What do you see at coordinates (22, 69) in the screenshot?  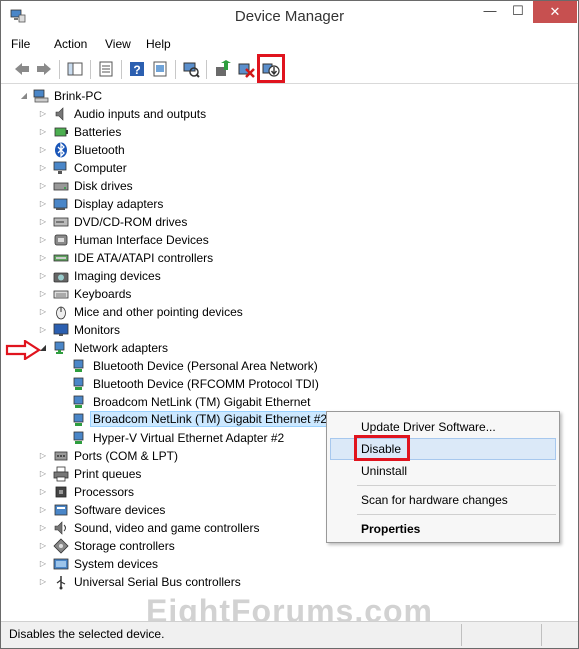 I see `back-icon` at bounding box center [22, 69].